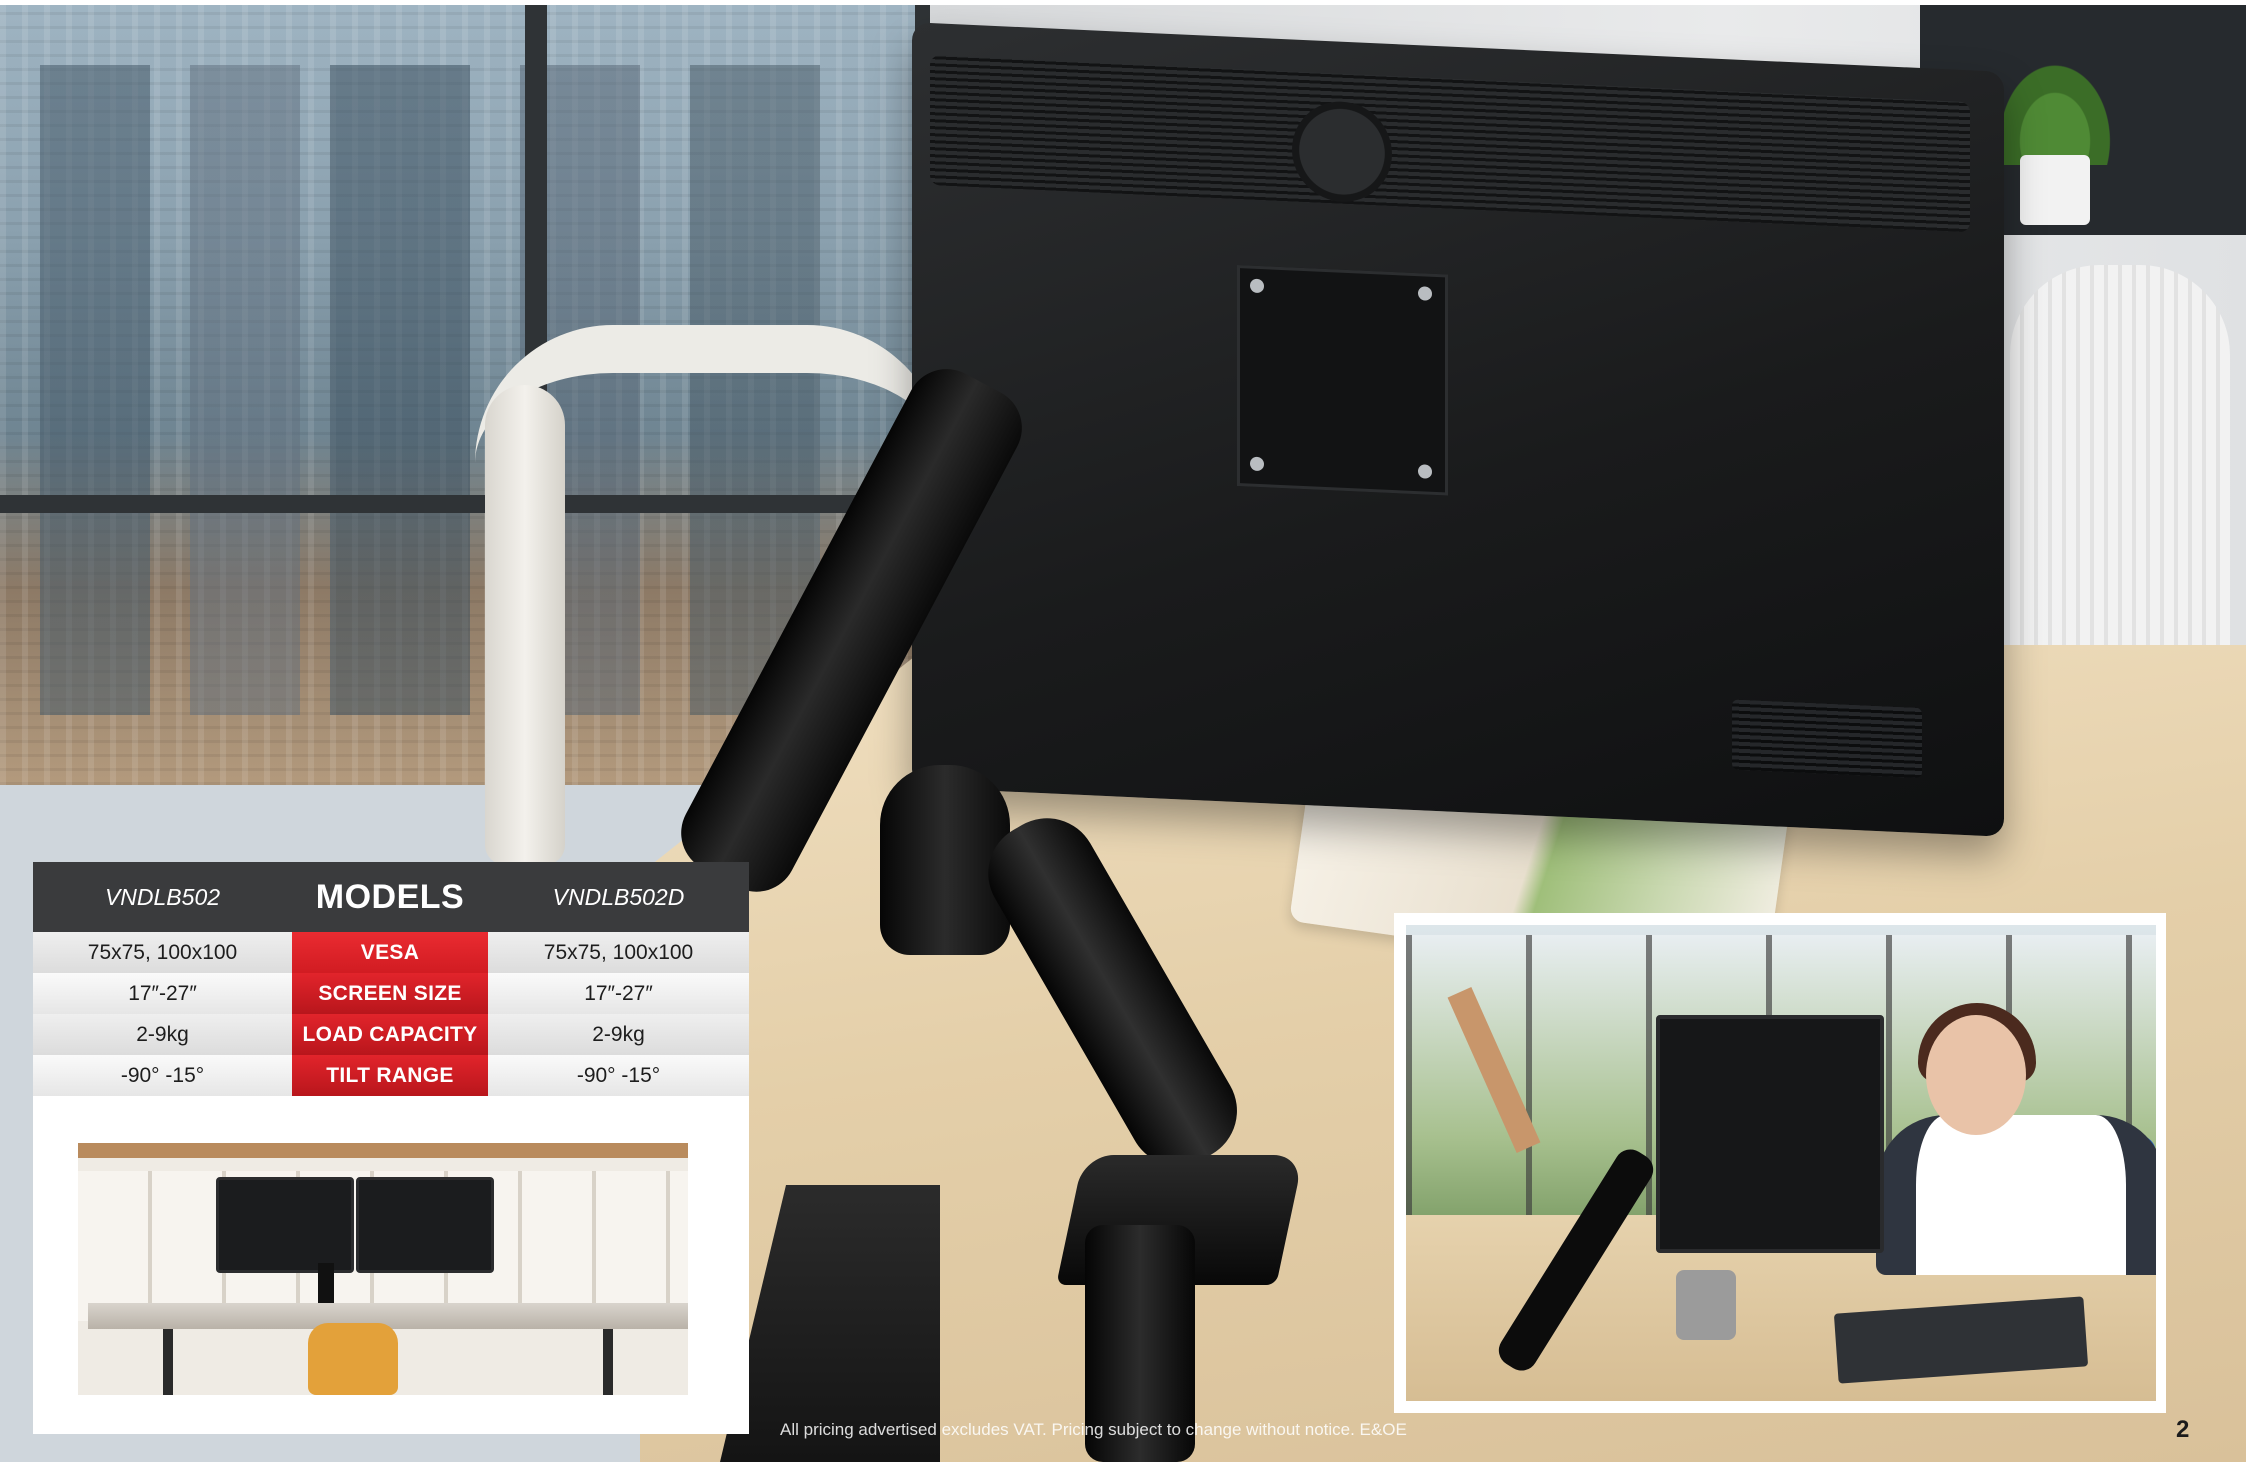 This screenshot has width=2246, height=1462. Describe the element at coordinates (162, 993) in the screenshot. I see `spec-value-left: 17″-27″` at that location.